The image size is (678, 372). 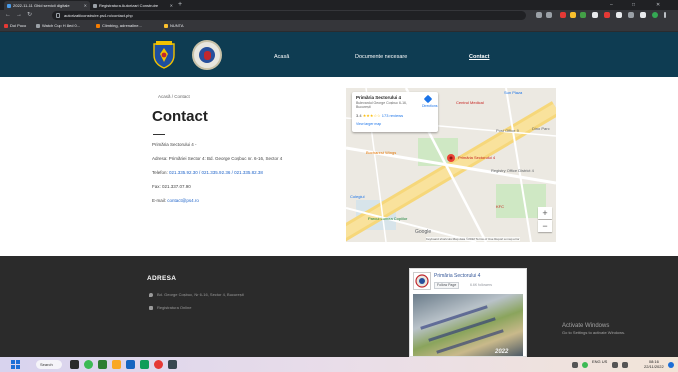 What do you see at coordinates (454, 317) in the screenshot?
I see `photo-detail` at bounding box center [454, 317].